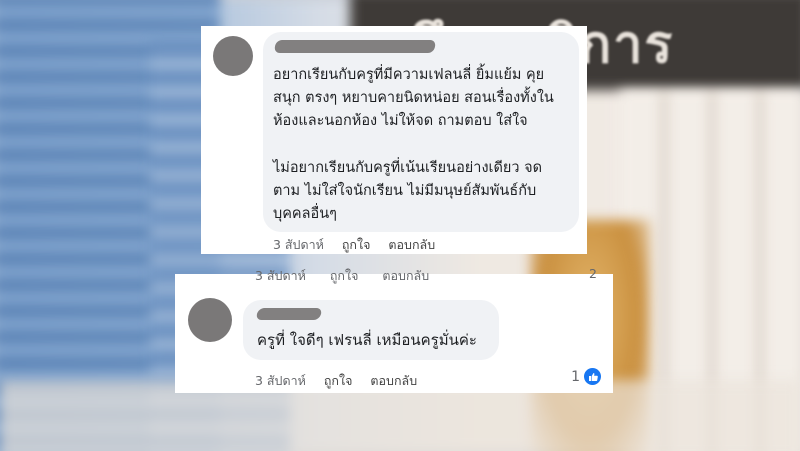  Describe the element at coordinates (575, 376) in the screenshot. I see `reaction-count: 1` at that location.